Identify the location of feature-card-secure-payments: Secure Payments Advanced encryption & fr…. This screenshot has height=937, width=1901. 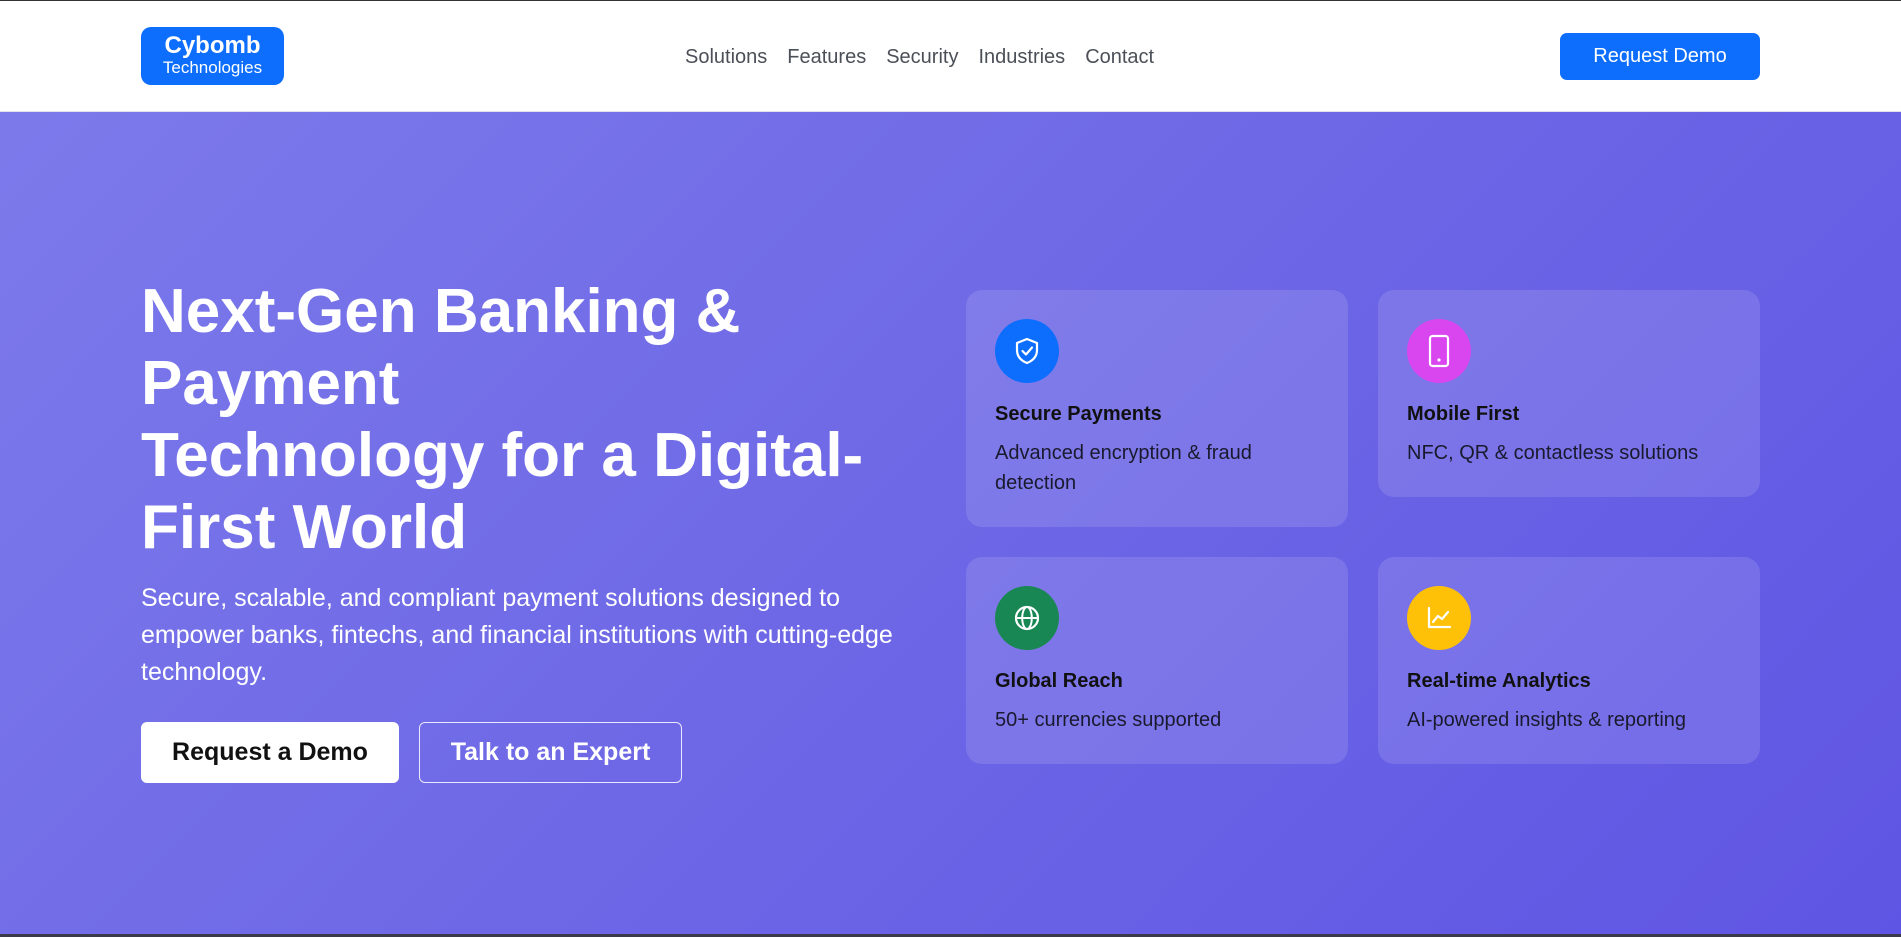
(1157, 408).